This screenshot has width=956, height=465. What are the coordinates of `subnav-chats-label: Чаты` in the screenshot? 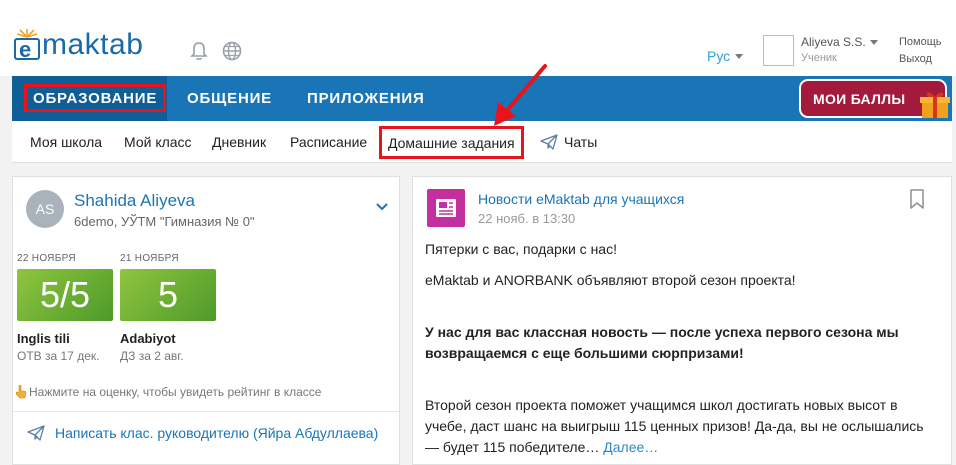 It's located at (581, 142).